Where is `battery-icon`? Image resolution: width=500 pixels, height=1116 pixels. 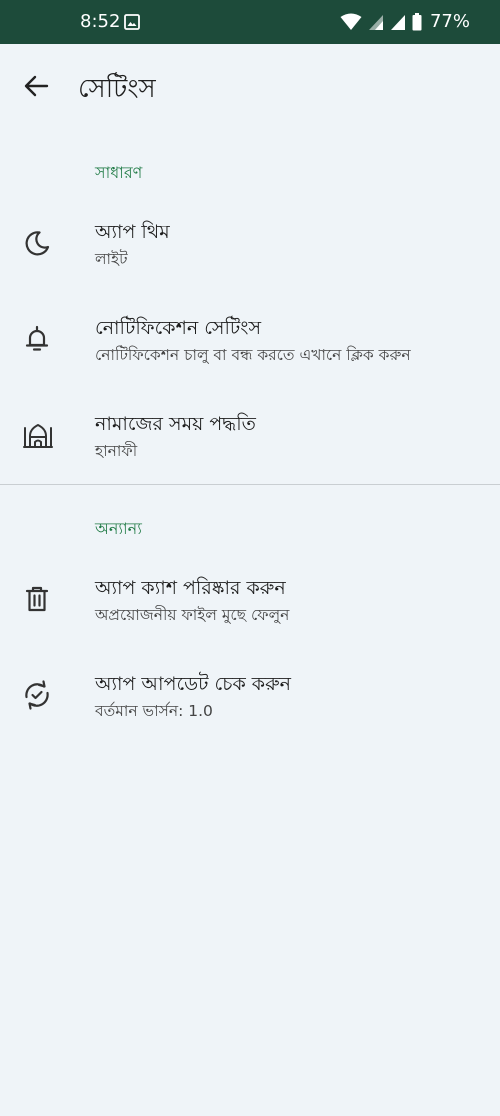
battery-icon is located at coordinates (417, 21).